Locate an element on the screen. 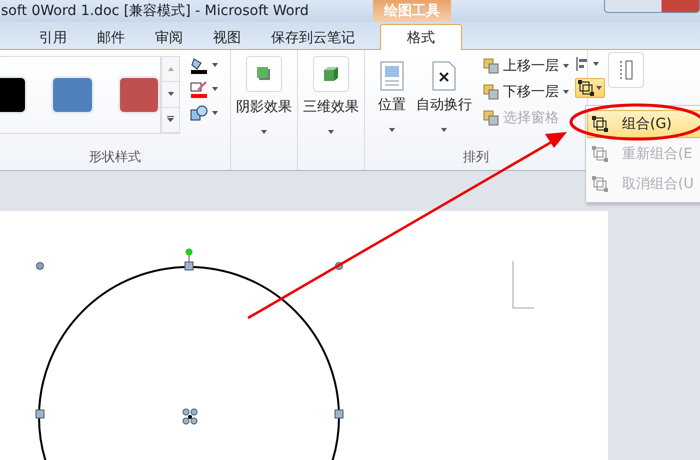 The height and width of the screenshot is (460, 700). arrange-option-button: 上移一层 is located at coordinates (526, 66).